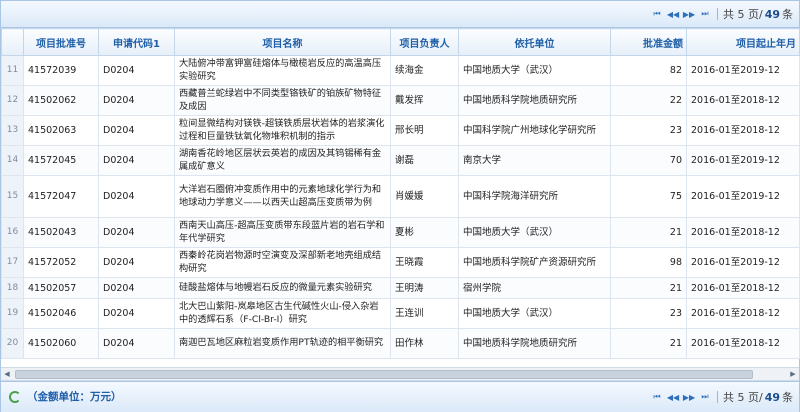 This screenshot has height=412, width=800. I want to click on amount-cell: 22, so click(648, 100).